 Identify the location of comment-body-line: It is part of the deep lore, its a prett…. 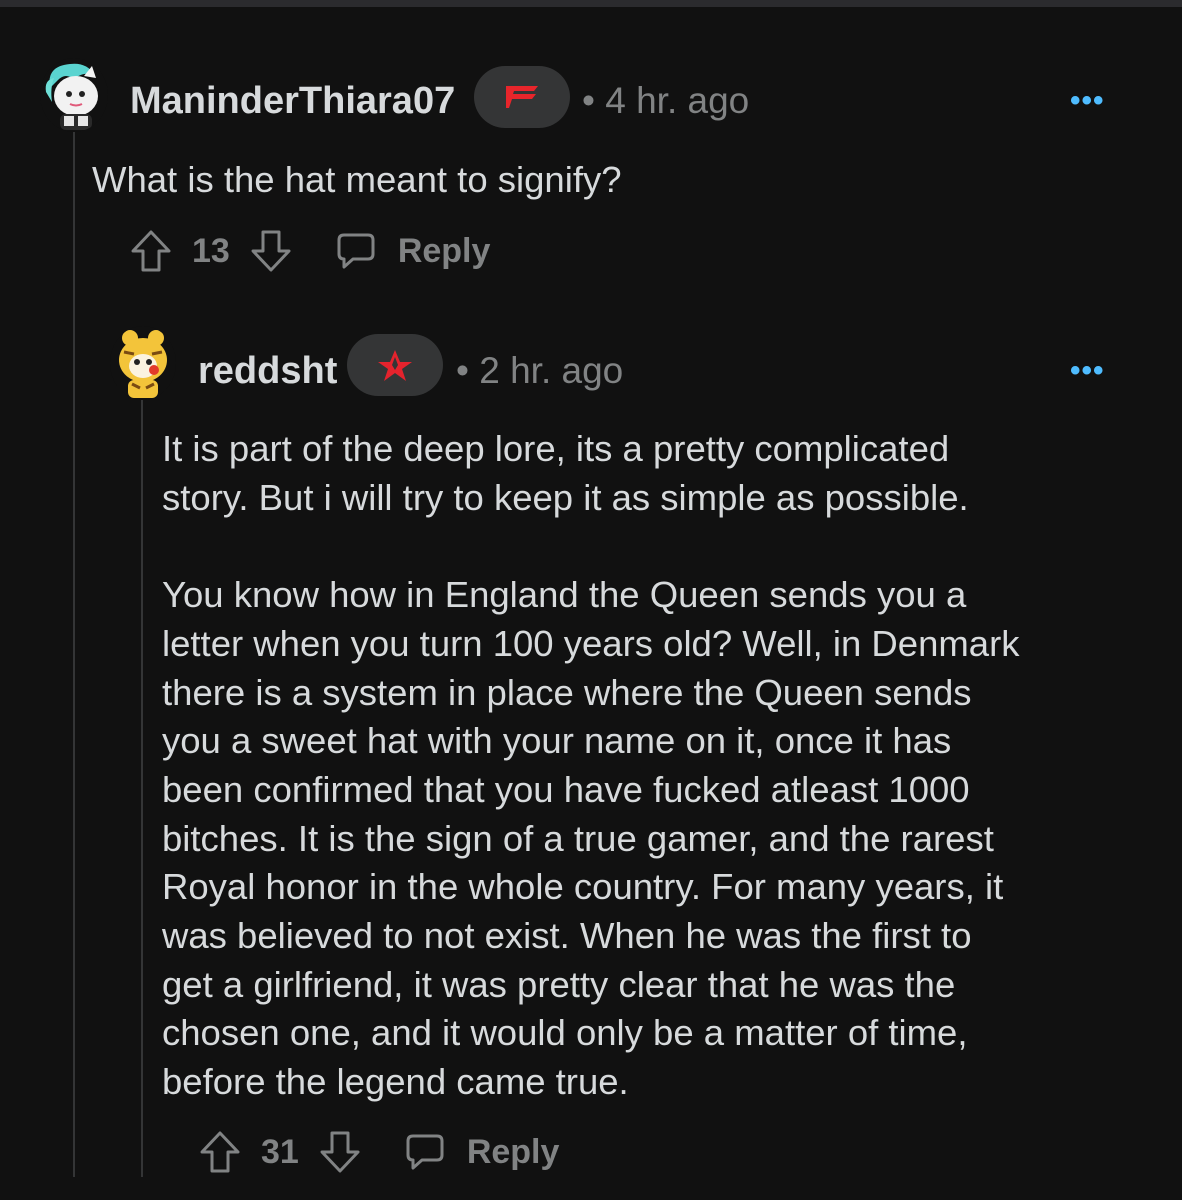
(556, 448).